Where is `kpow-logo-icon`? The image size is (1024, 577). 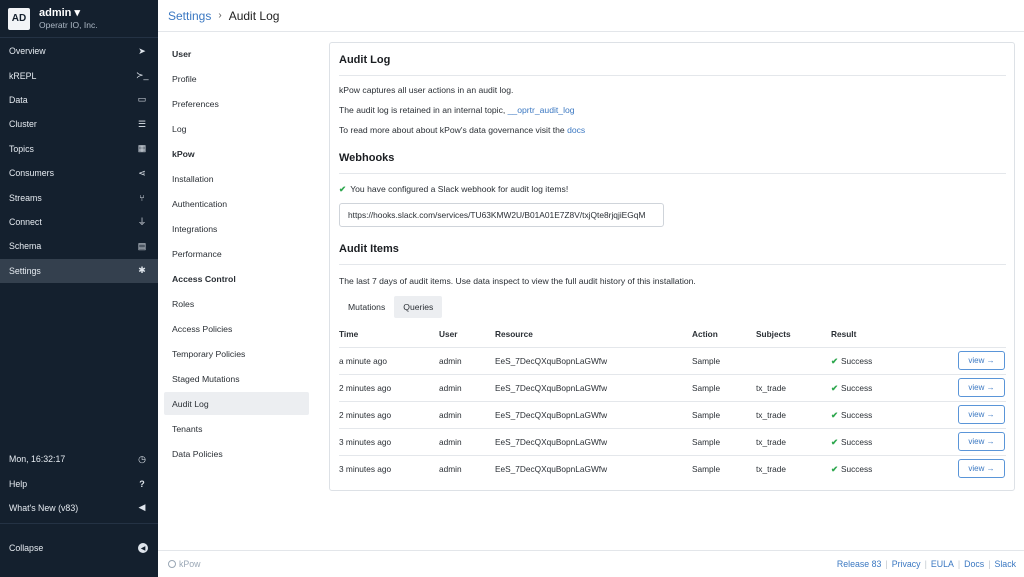
kpow-logo-icon is located at coordinates (172, 564).